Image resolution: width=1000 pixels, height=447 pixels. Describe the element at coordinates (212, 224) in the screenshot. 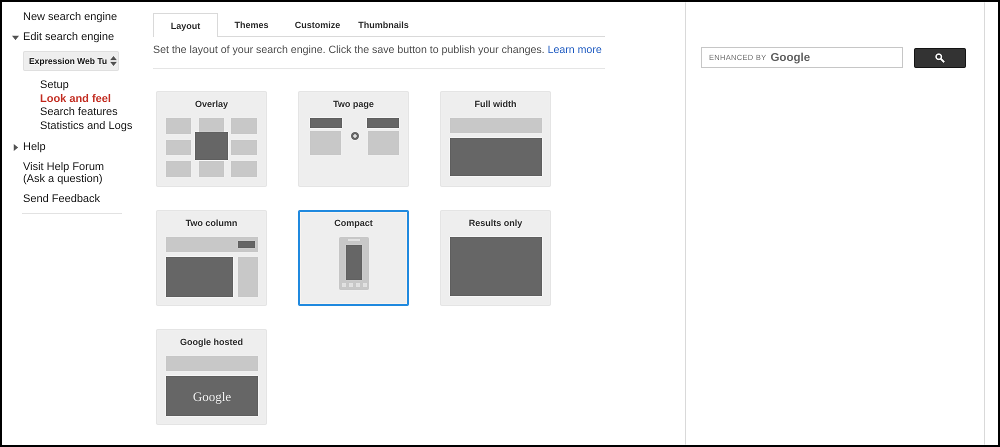

I see `layout-title: Two column` at that location.